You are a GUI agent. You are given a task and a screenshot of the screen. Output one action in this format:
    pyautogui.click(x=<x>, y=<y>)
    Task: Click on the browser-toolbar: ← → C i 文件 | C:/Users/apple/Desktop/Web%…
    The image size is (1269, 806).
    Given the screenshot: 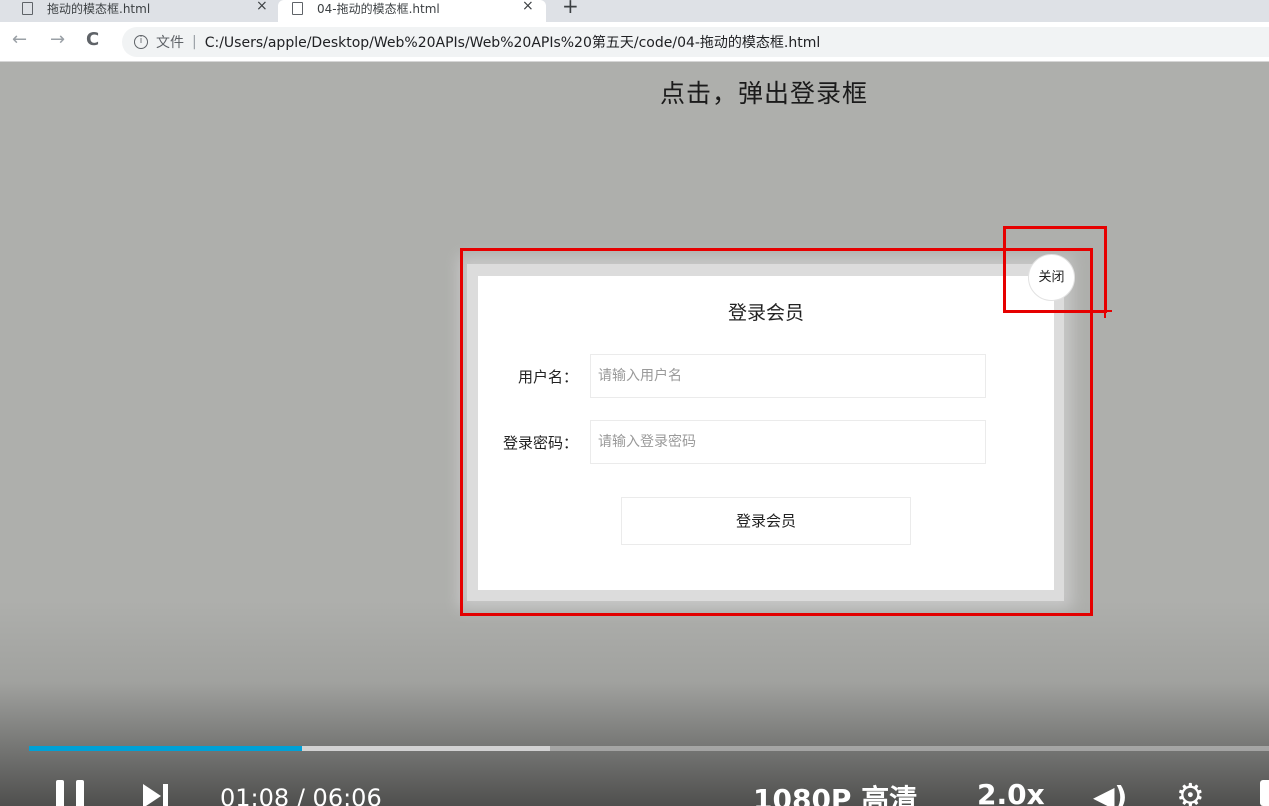 What is the action you would take?
    pyautogui.click(x=634, y=42)
    